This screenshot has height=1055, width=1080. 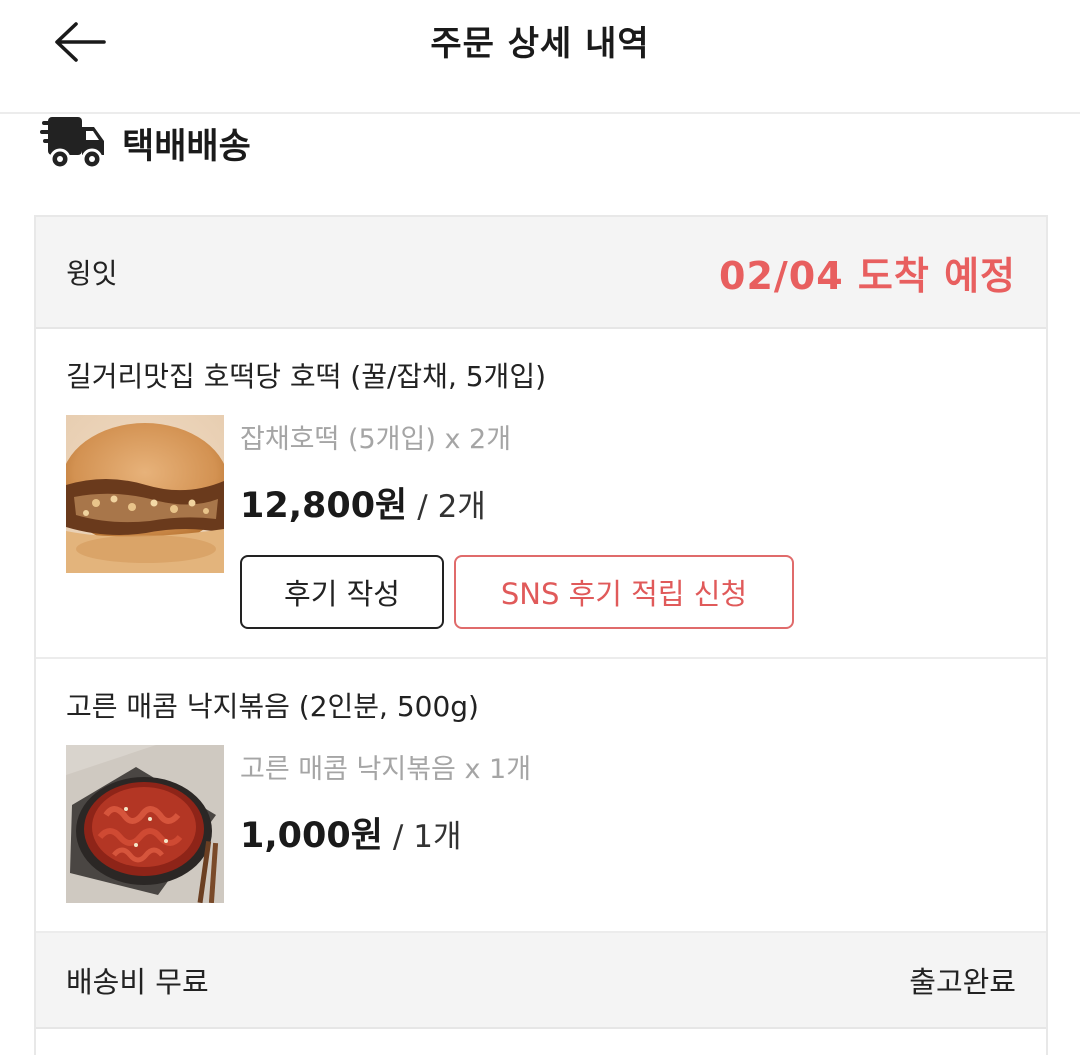 I want to click on delivery-type-label: 택배배송, so click(x=186, y=146).